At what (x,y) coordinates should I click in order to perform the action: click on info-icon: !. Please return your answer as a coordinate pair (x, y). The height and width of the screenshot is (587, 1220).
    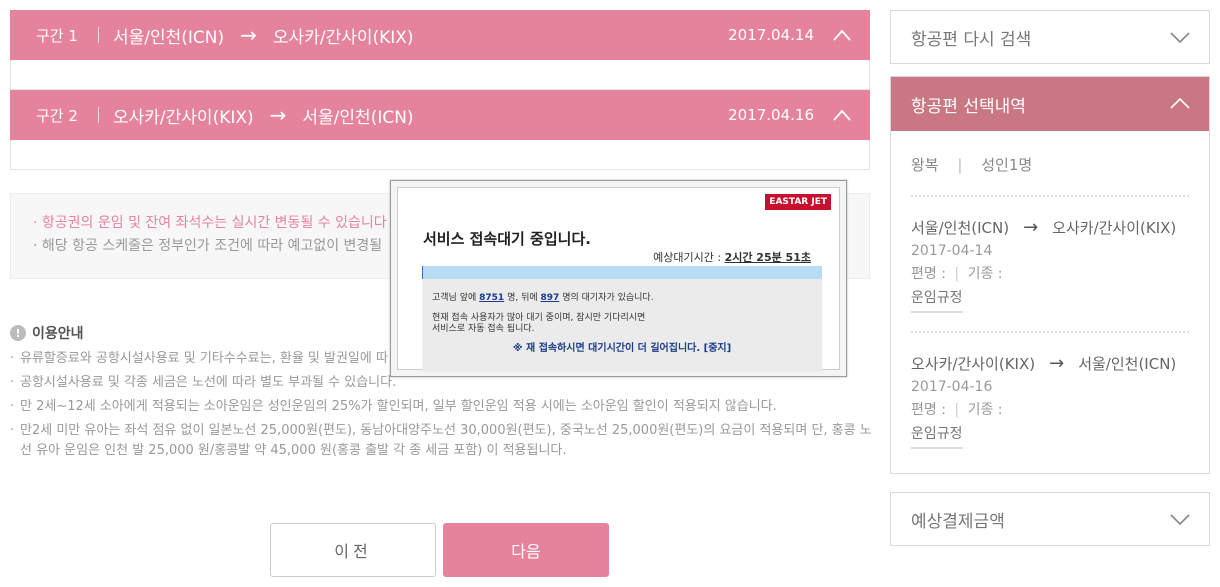
    Looking at the image, I should click on (18, 333).